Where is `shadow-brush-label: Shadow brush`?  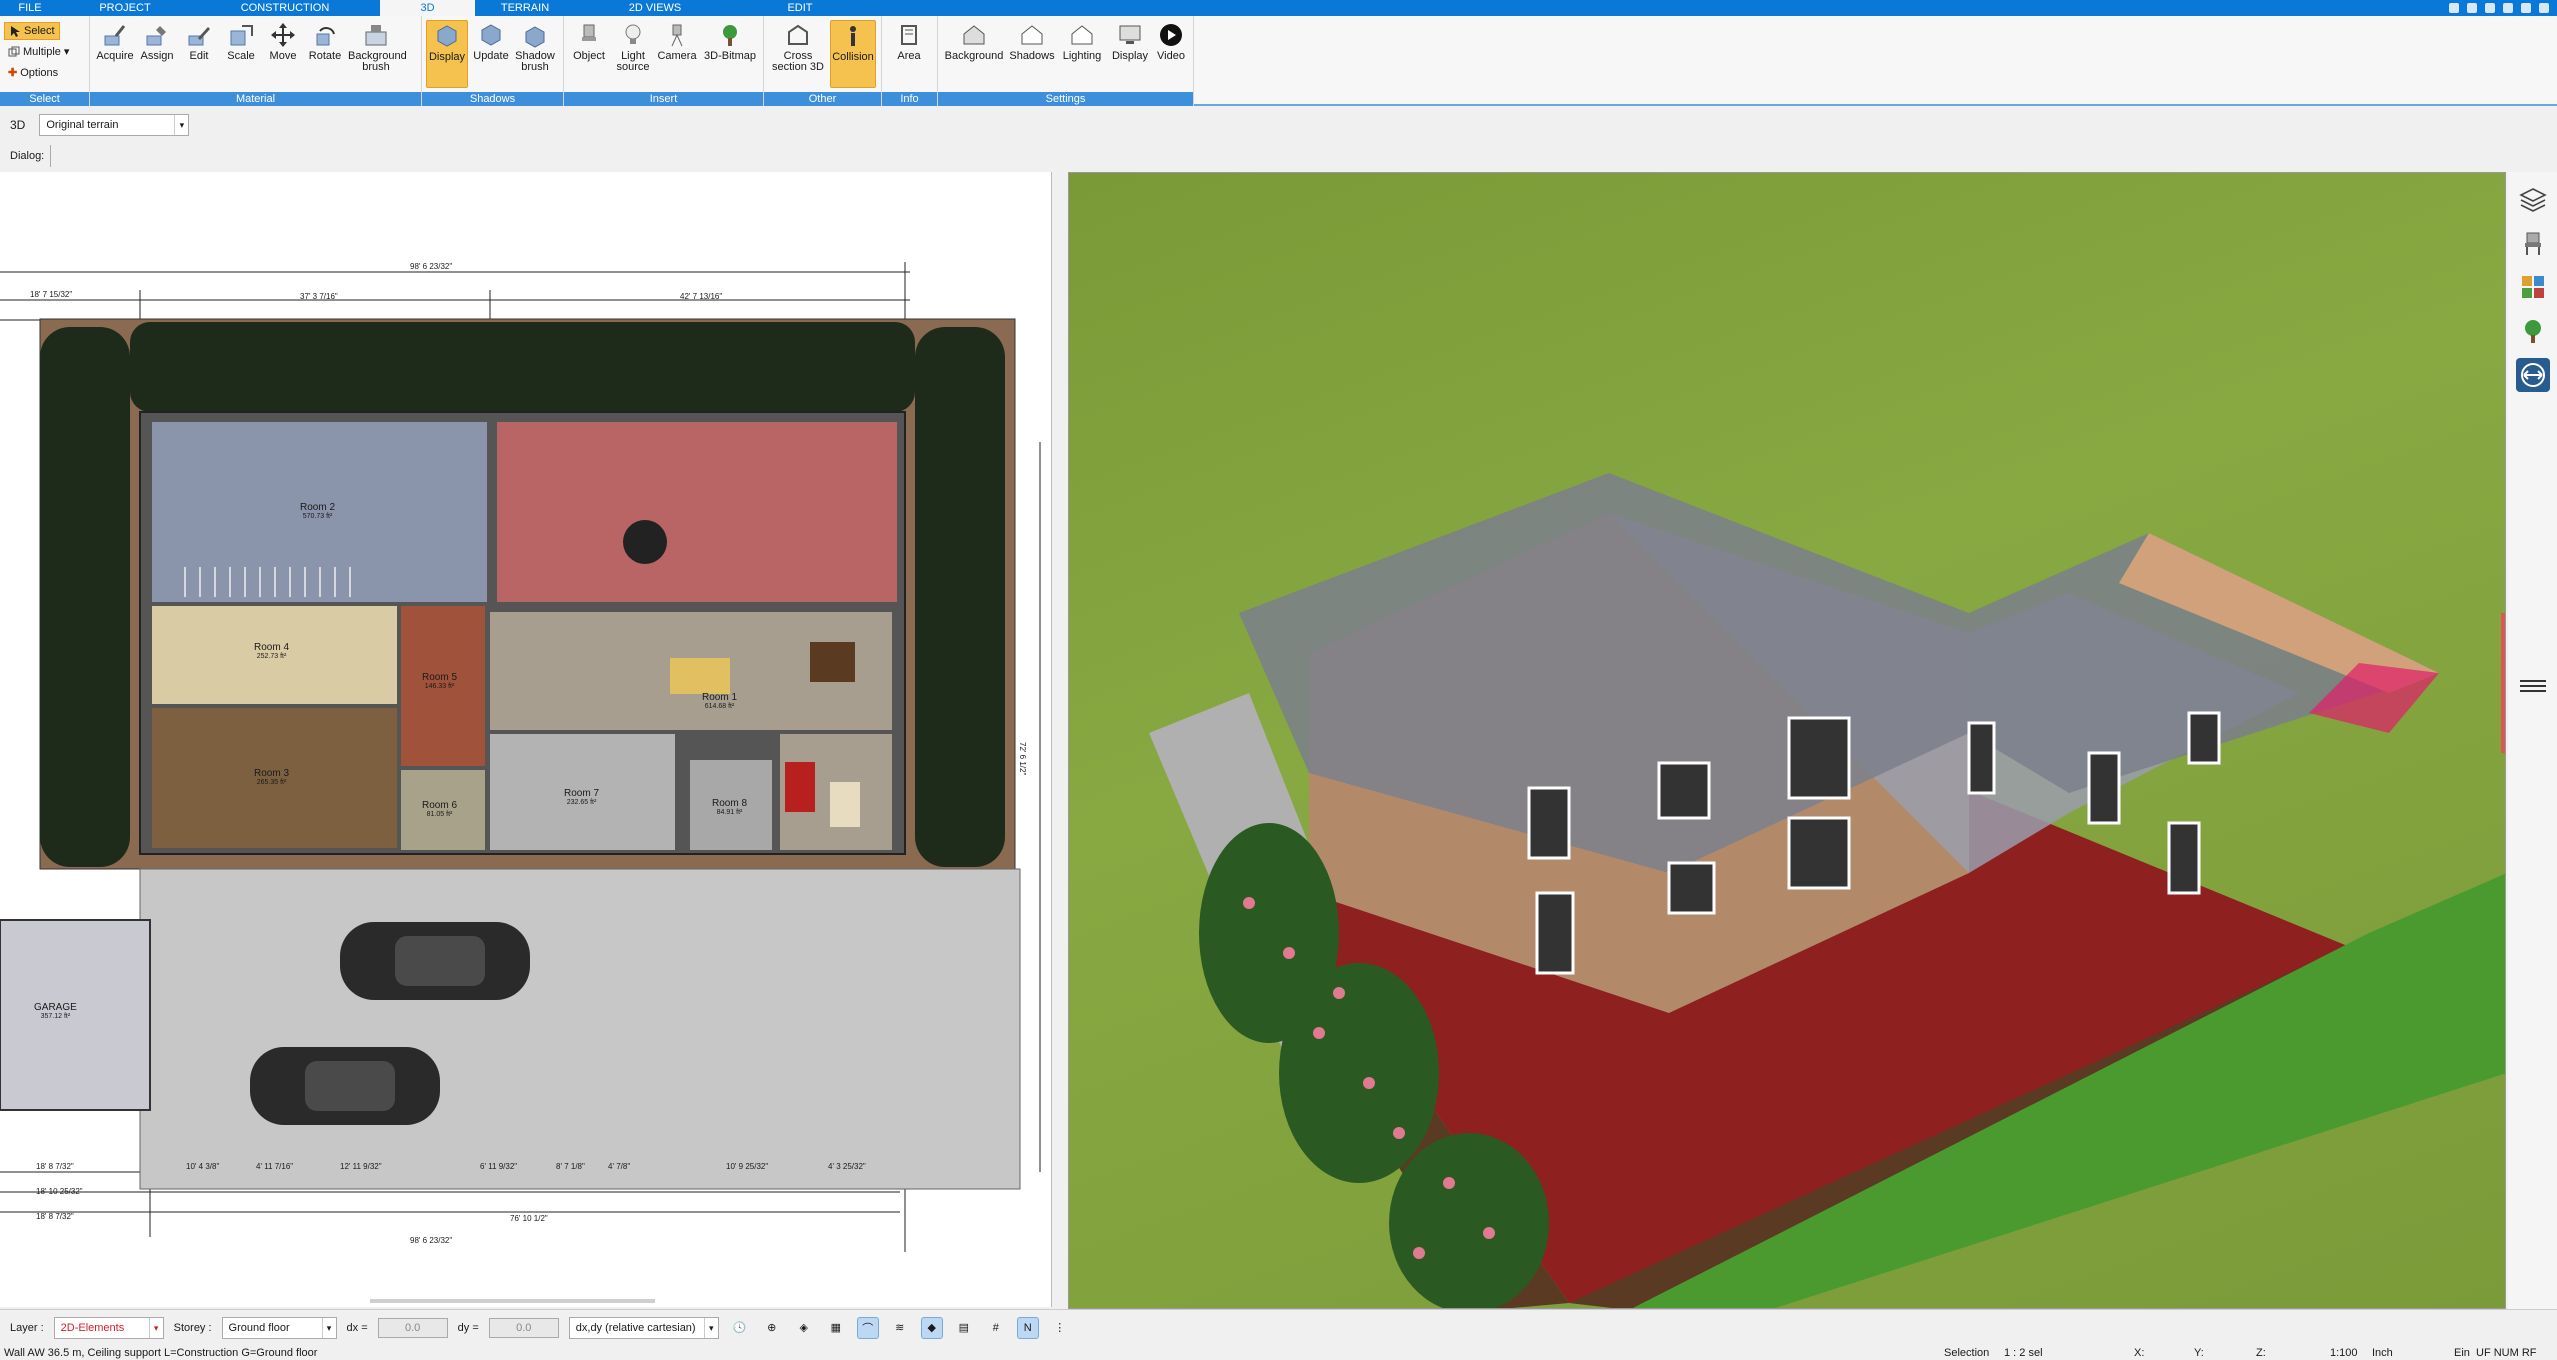
shadow-brush-label: Shadow brush is located at coordinates (535, 61).